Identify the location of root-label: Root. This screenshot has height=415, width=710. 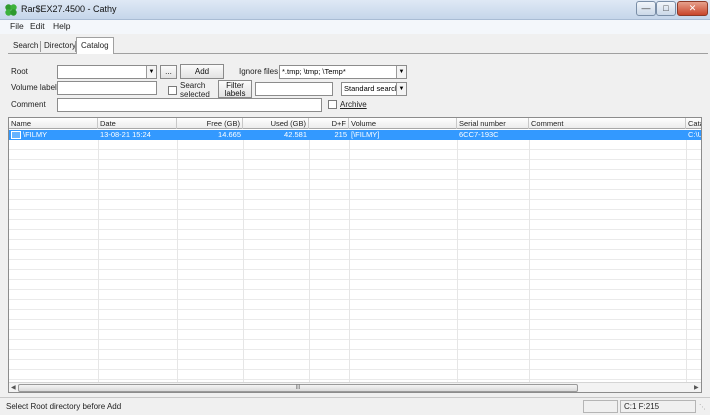
(19, 71).